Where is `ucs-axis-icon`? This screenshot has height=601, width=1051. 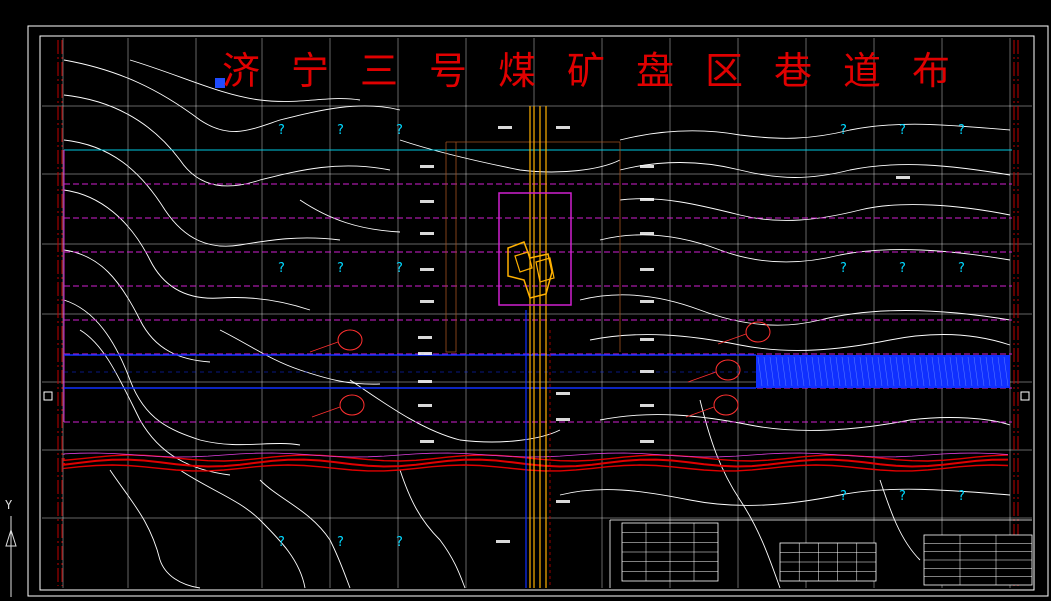
ucs-axis-icon is located at coordinates (11, 556).